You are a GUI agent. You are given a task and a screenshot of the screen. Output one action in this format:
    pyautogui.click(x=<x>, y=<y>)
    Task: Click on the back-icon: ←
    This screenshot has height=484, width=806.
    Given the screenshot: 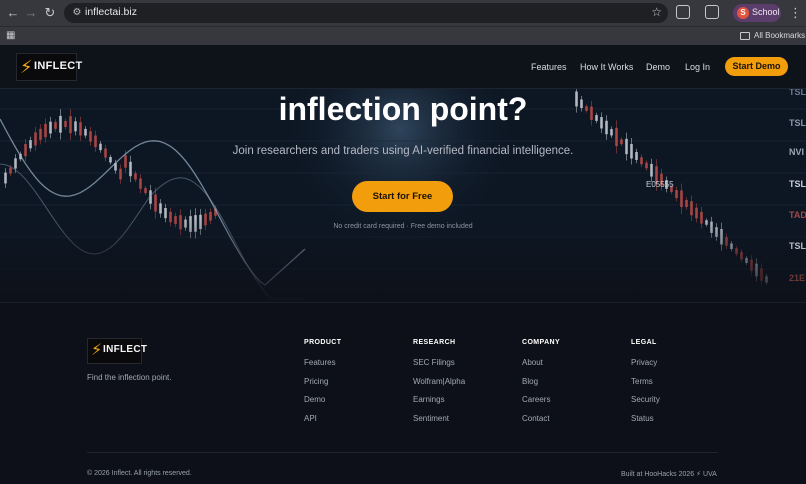 What is the action you would take?
    pyautogui.click(x=13, y=13)
    